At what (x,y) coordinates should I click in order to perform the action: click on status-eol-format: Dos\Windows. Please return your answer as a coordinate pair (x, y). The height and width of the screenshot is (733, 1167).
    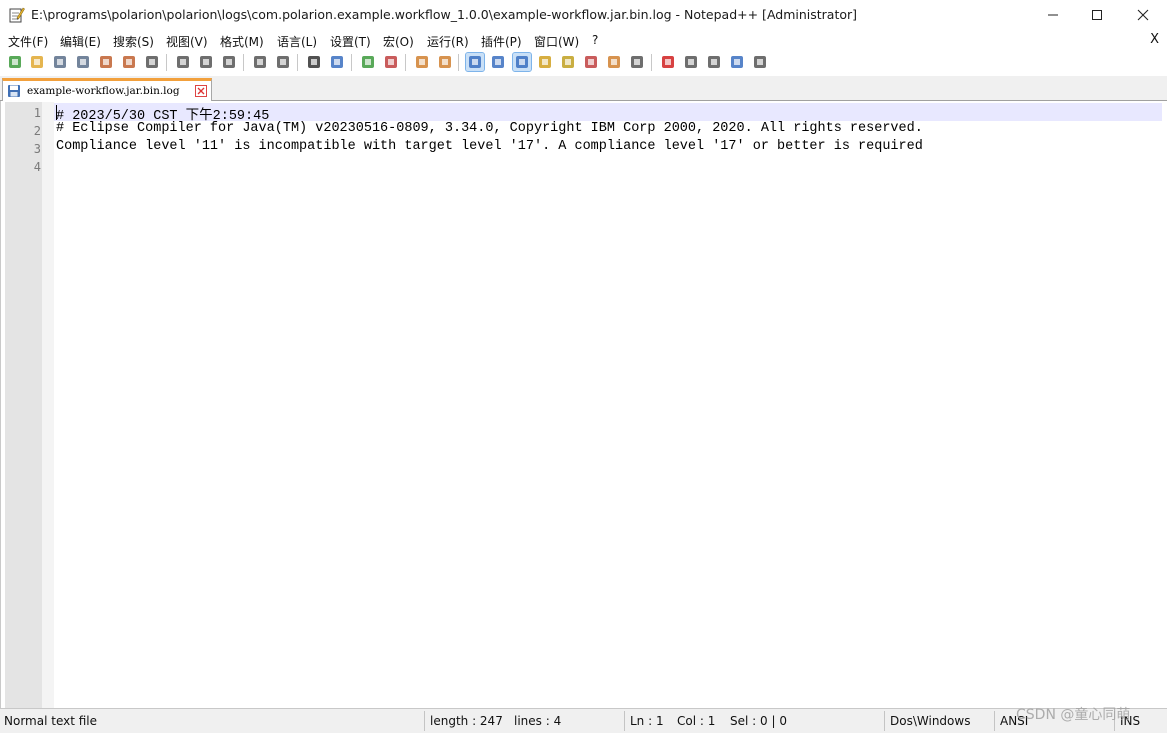
    Looking at the image, I should click on (930, 721).